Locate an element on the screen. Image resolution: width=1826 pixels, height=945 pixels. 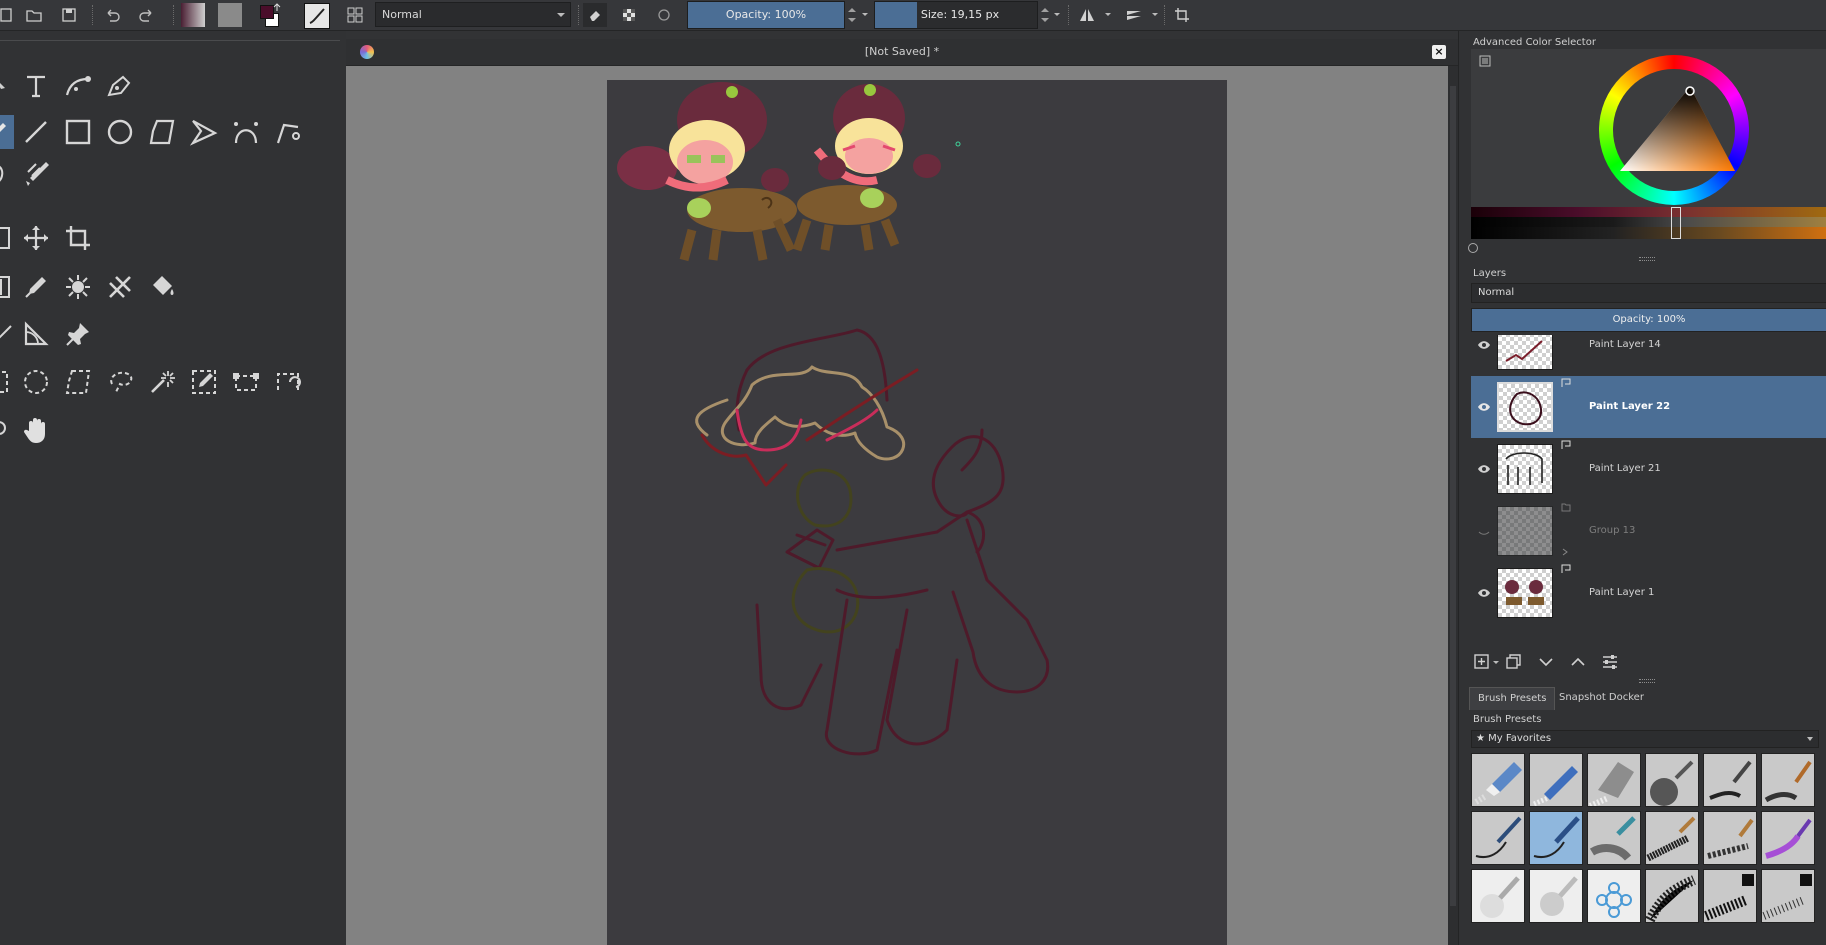
gradient-tool-icon is located at coordinates (10, 287).